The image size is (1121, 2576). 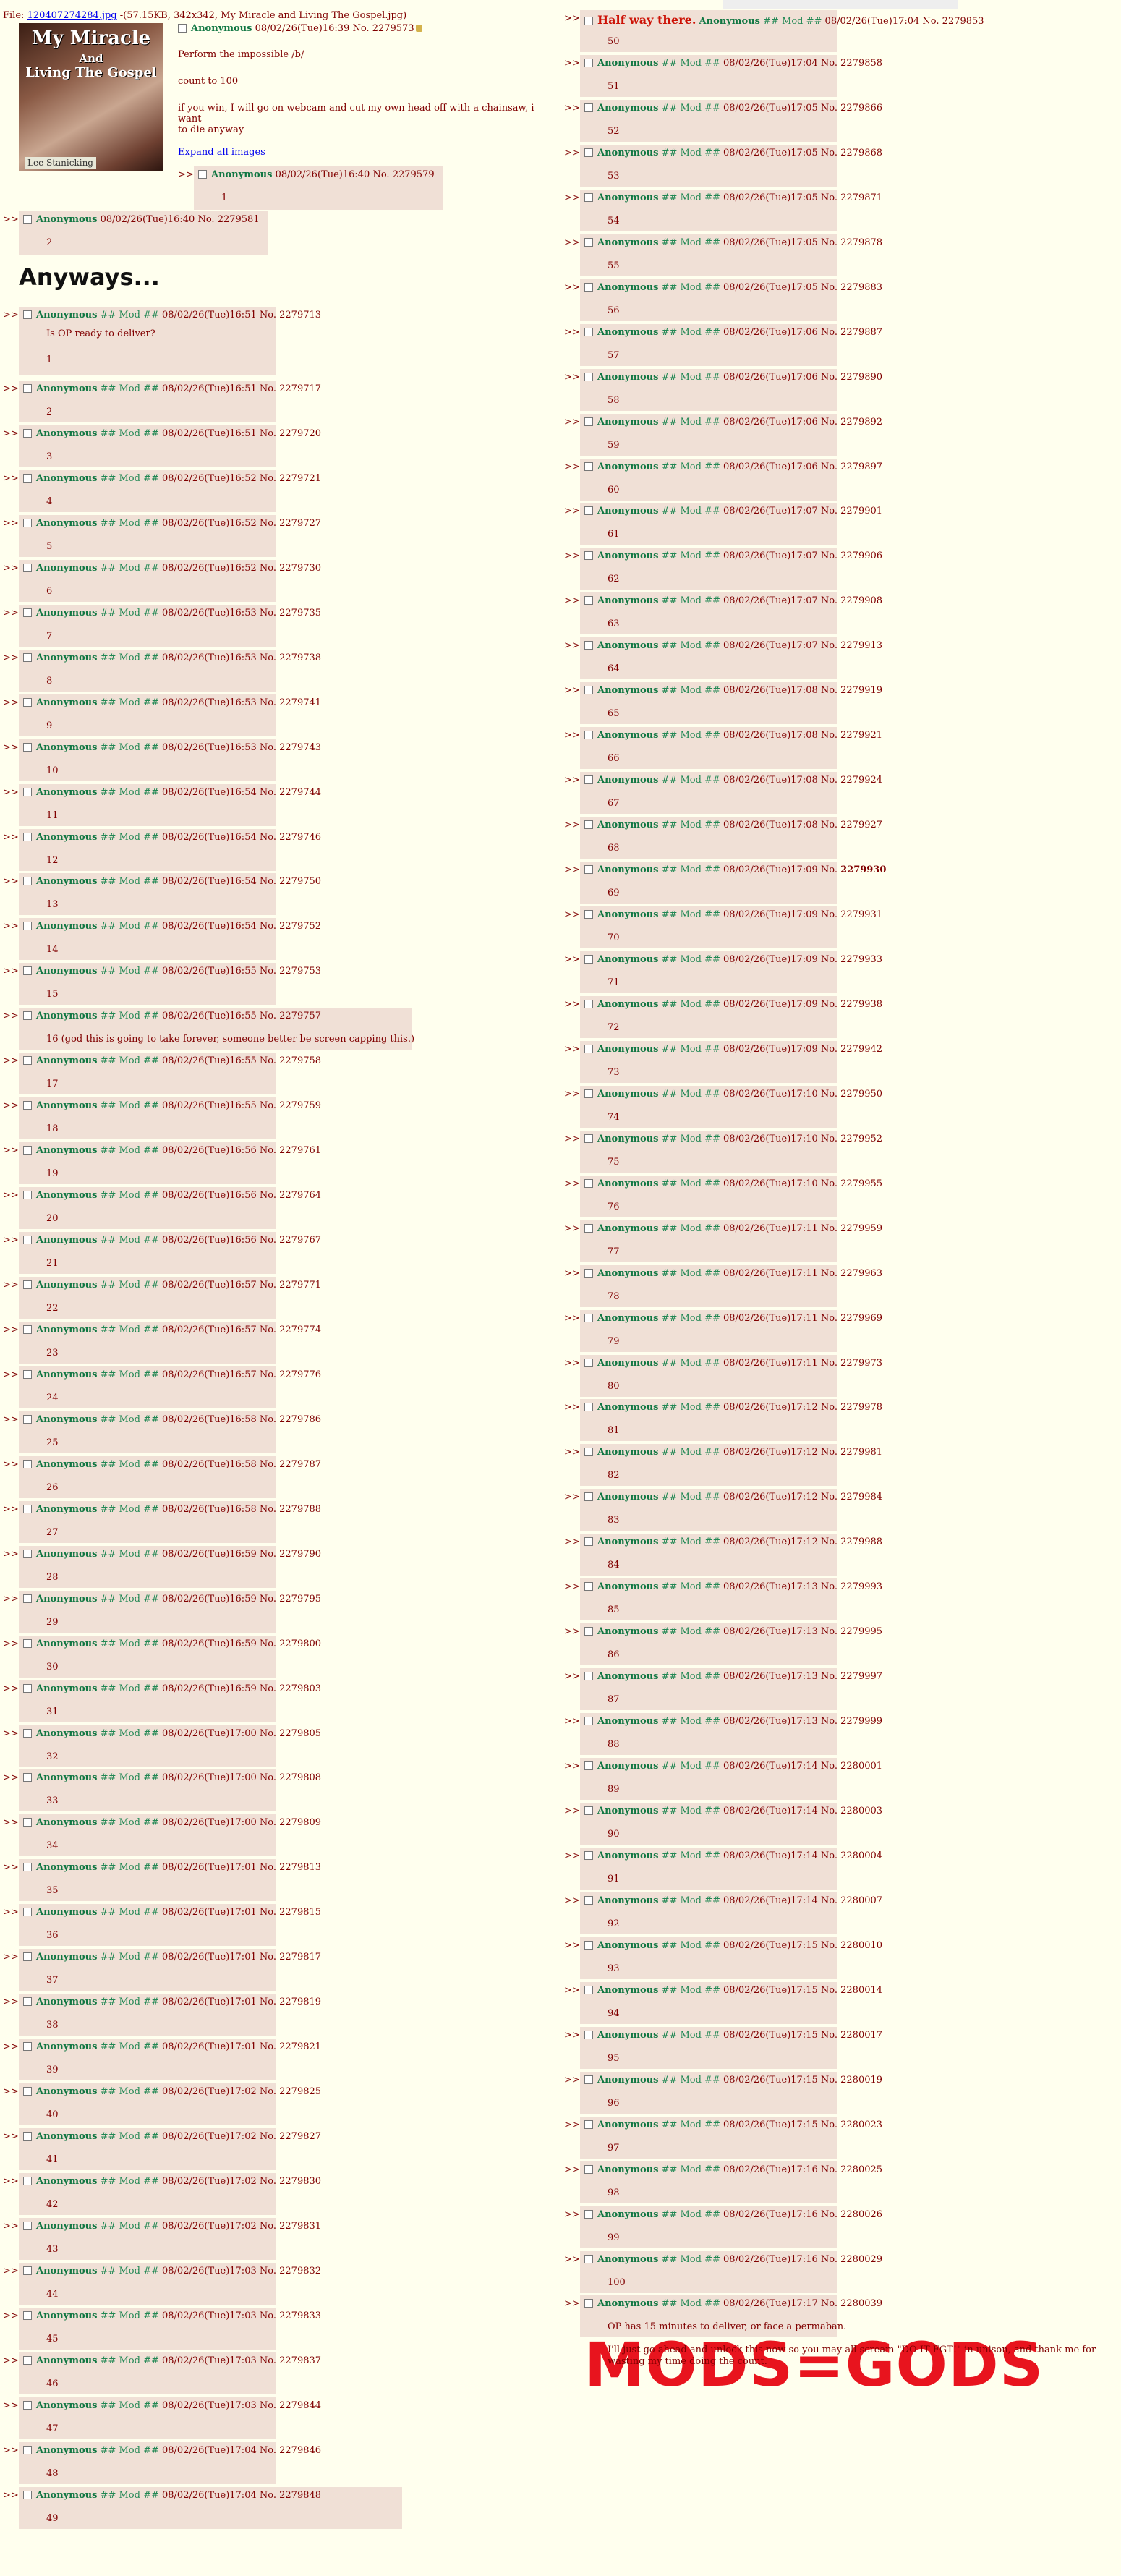 I want to click on reply-no: 2279921, so click(x=861, y=735).